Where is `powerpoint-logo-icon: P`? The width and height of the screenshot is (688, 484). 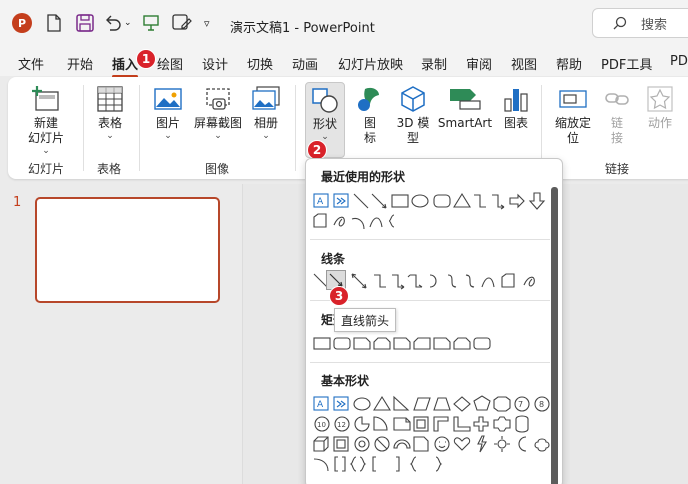 powerpoint-logo-icon: P is located at coordinates (22, 23).